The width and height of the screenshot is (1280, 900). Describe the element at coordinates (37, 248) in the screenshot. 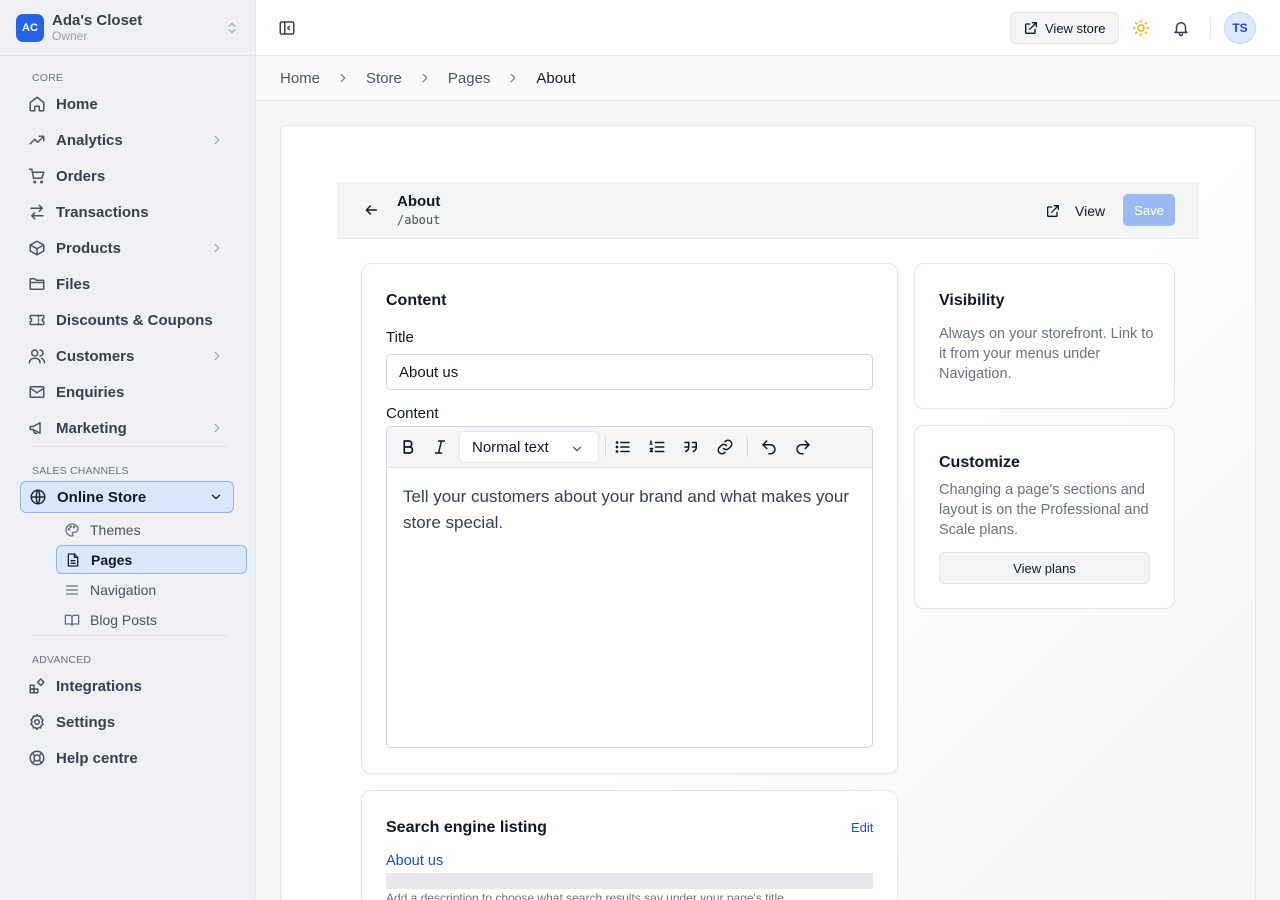

I see `box-icon` at that location.